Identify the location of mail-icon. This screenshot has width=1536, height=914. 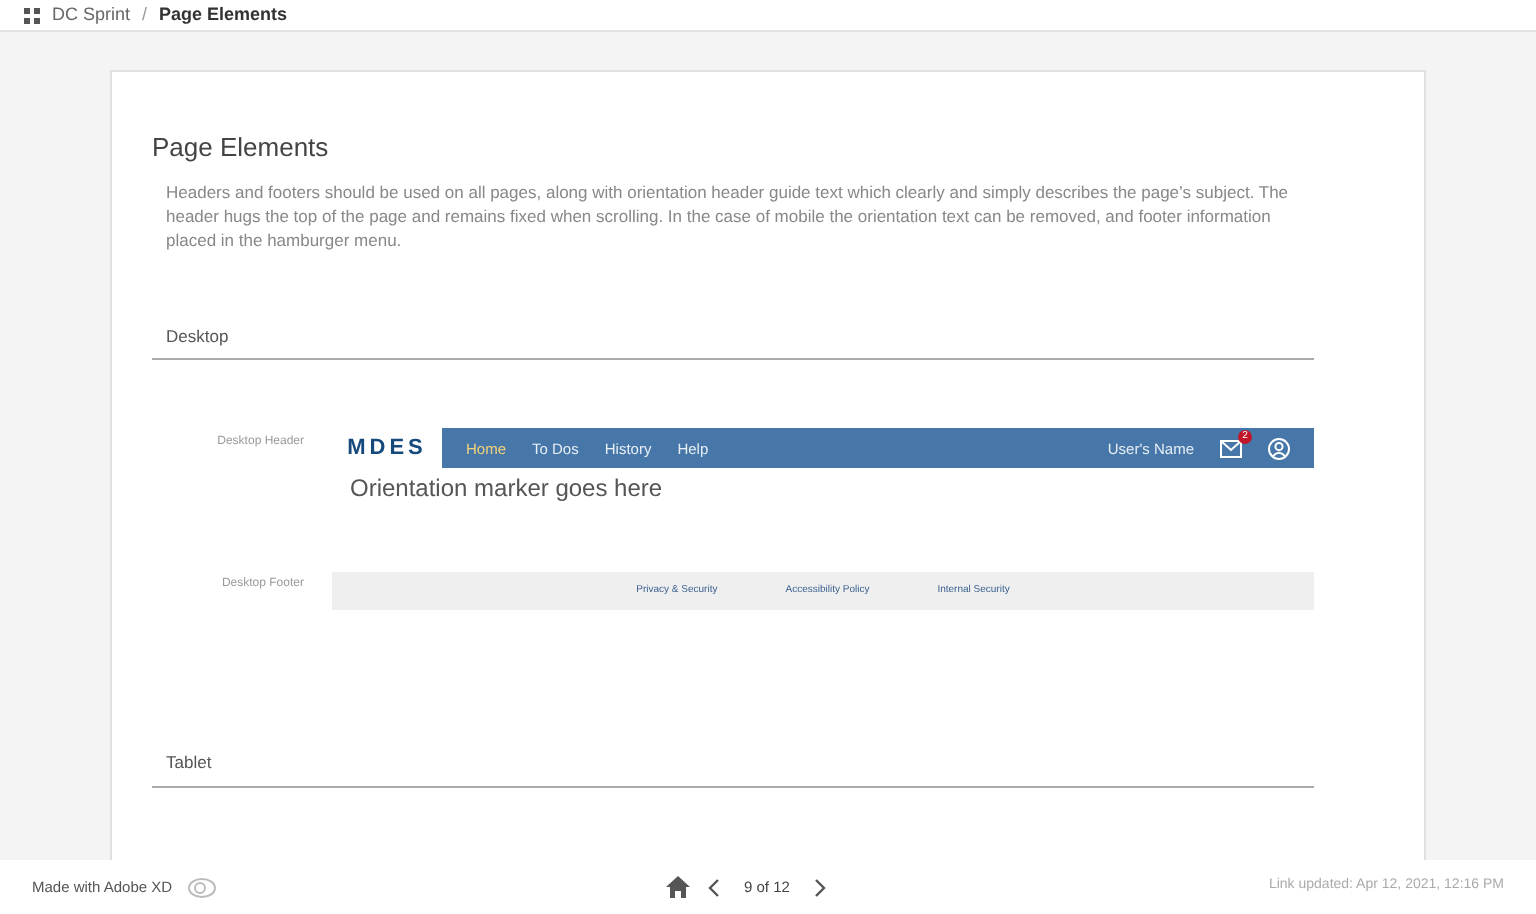
(1231, 448).